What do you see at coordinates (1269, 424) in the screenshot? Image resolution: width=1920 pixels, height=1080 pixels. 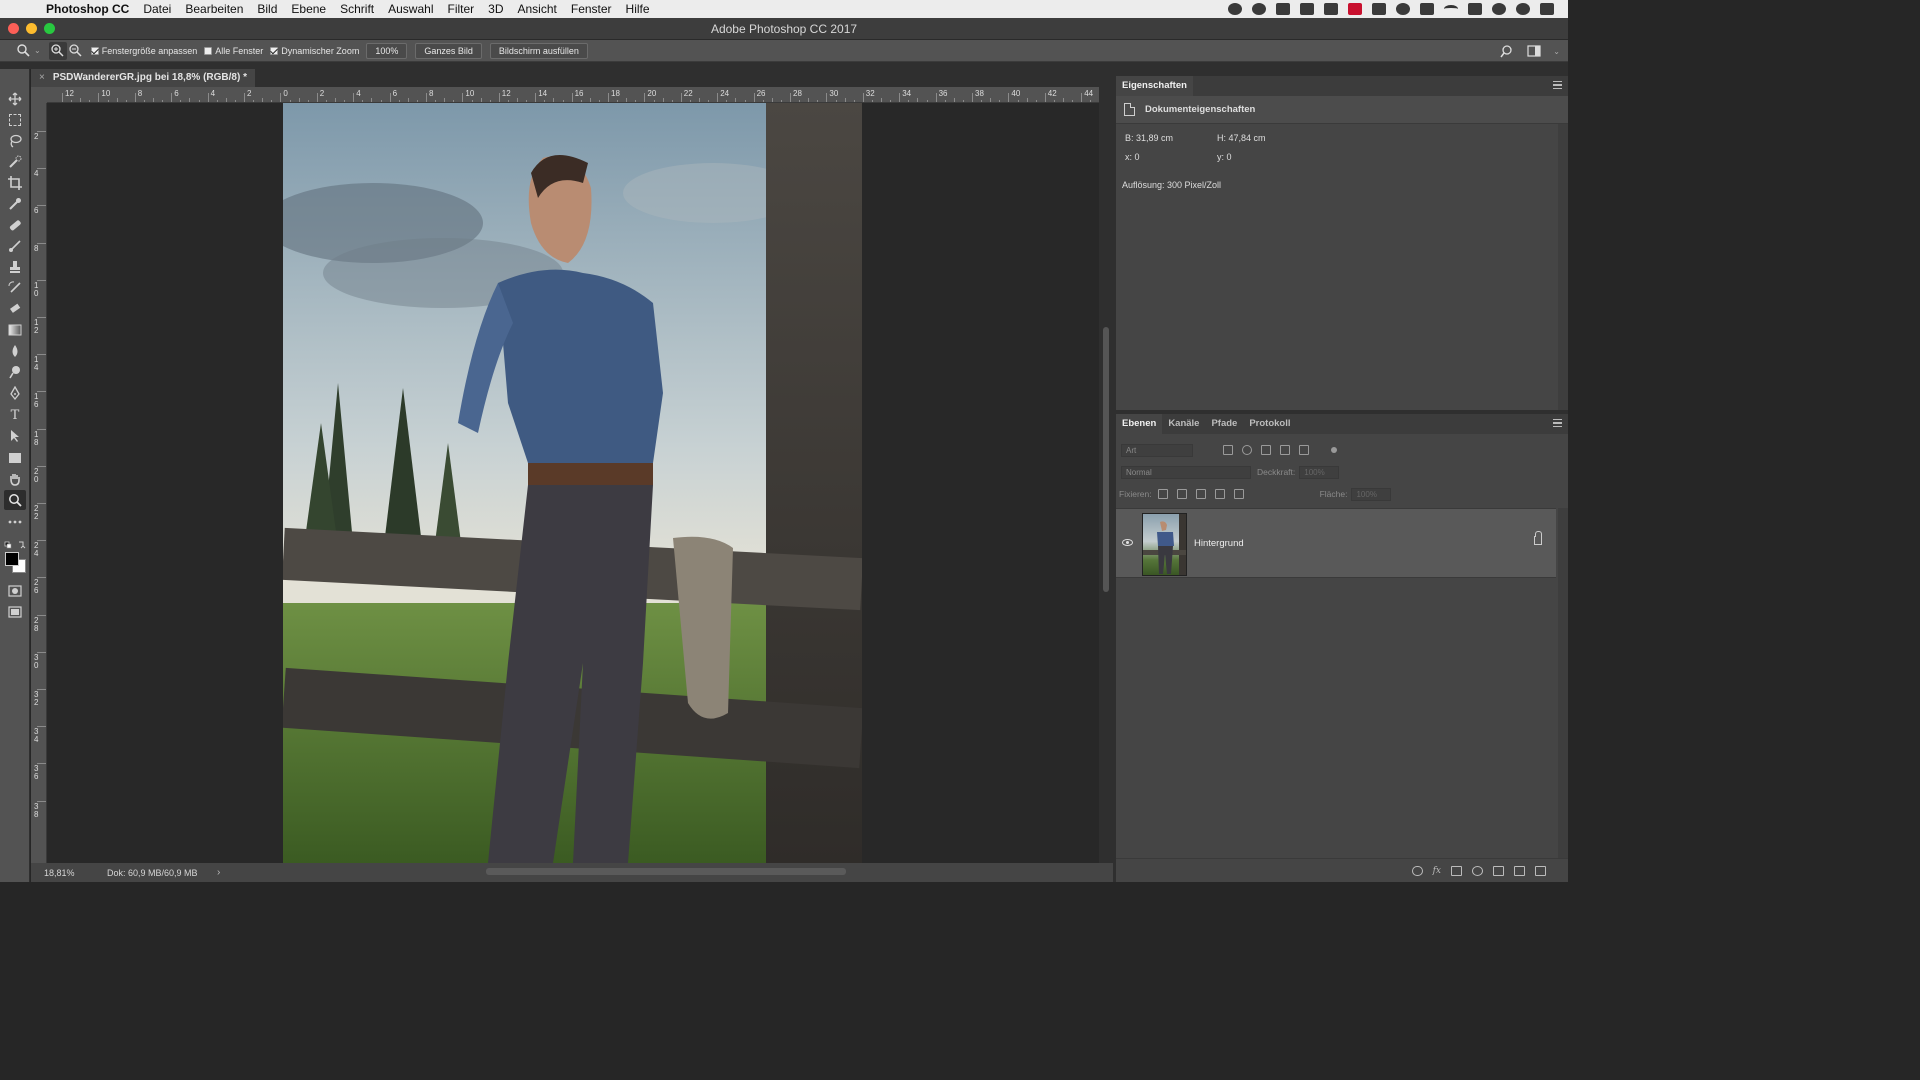 I see `tab-protokoll: Protokoll` at bounding box center [1269, 424].